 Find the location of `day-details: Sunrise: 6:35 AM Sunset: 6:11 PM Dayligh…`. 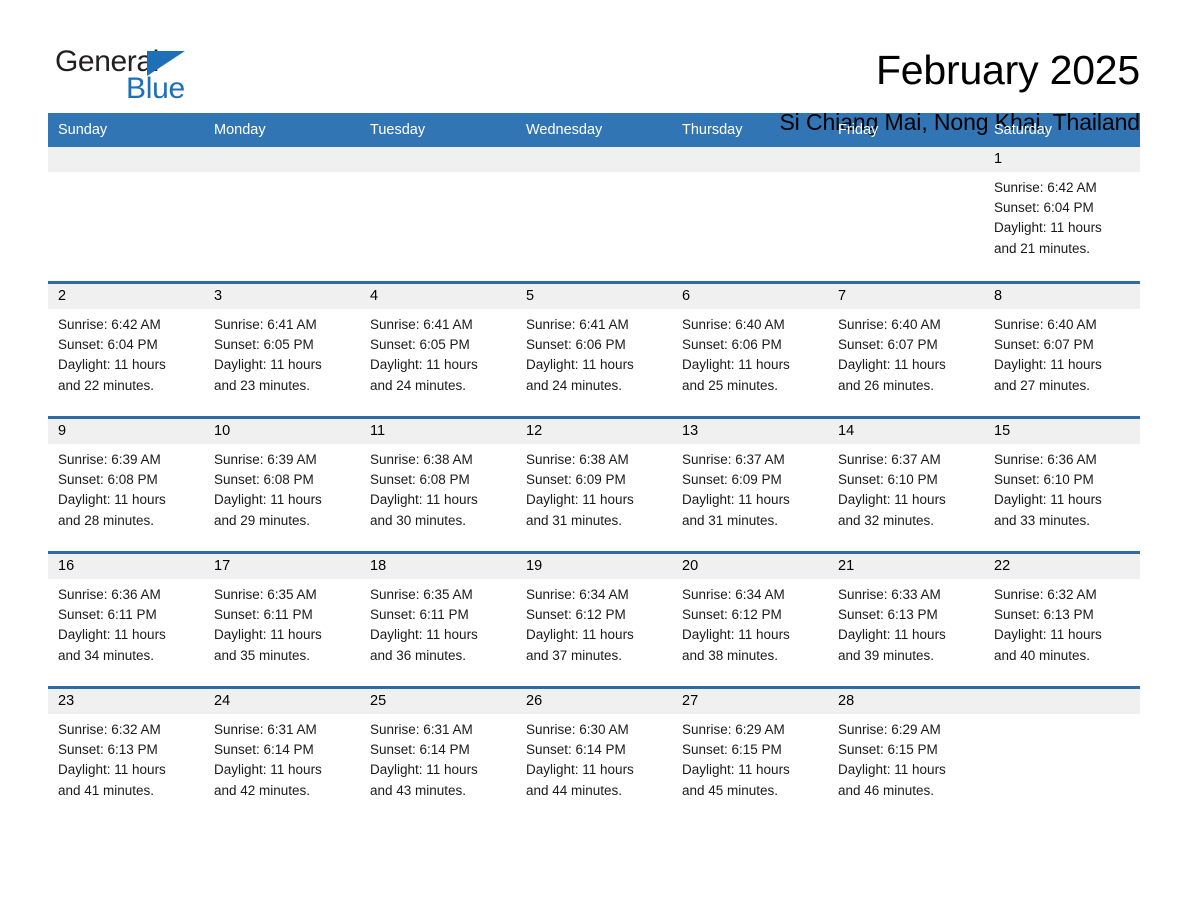

day-details: Sunrise: 6:35 AM Sunset: 6:11 PM Dayligh… is located at coordinates (282, 622).